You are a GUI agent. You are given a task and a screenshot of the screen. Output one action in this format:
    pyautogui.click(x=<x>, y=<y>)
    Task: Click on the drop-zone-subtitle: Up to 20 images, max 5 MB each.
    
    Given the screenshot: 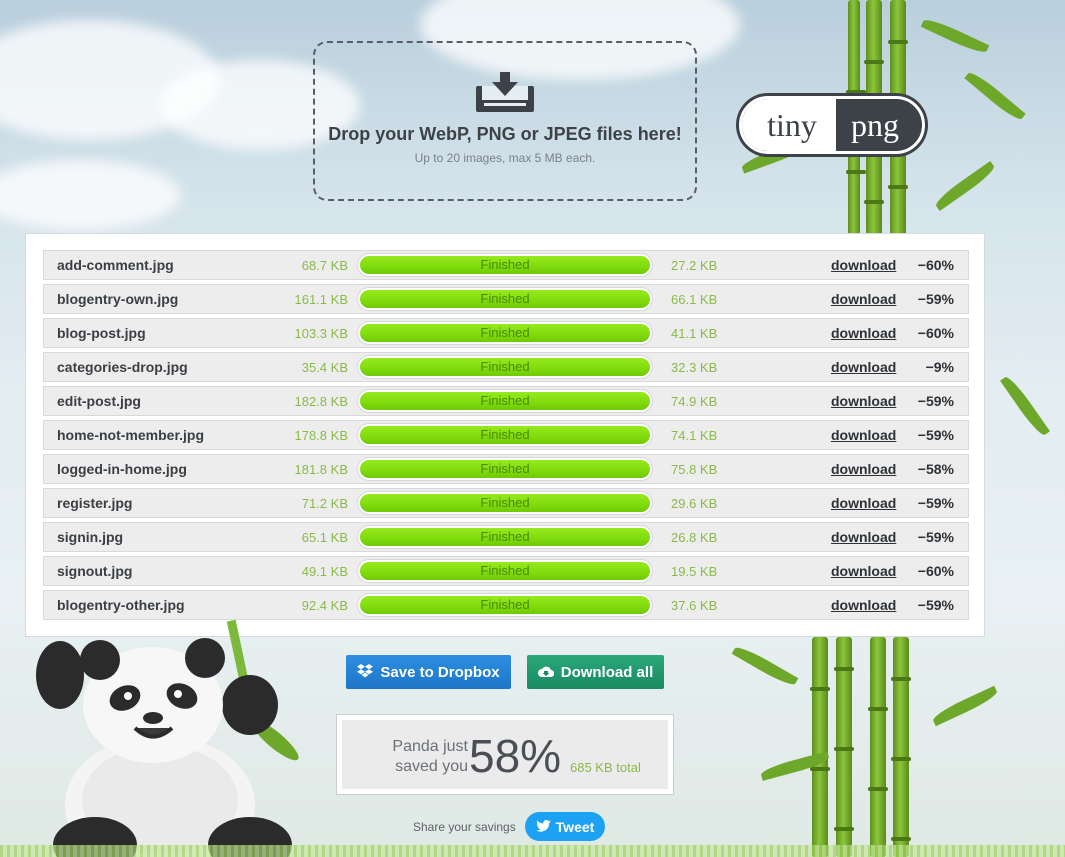 What is the action you would take?
    pyautogui.click(x=505, y=157)
    